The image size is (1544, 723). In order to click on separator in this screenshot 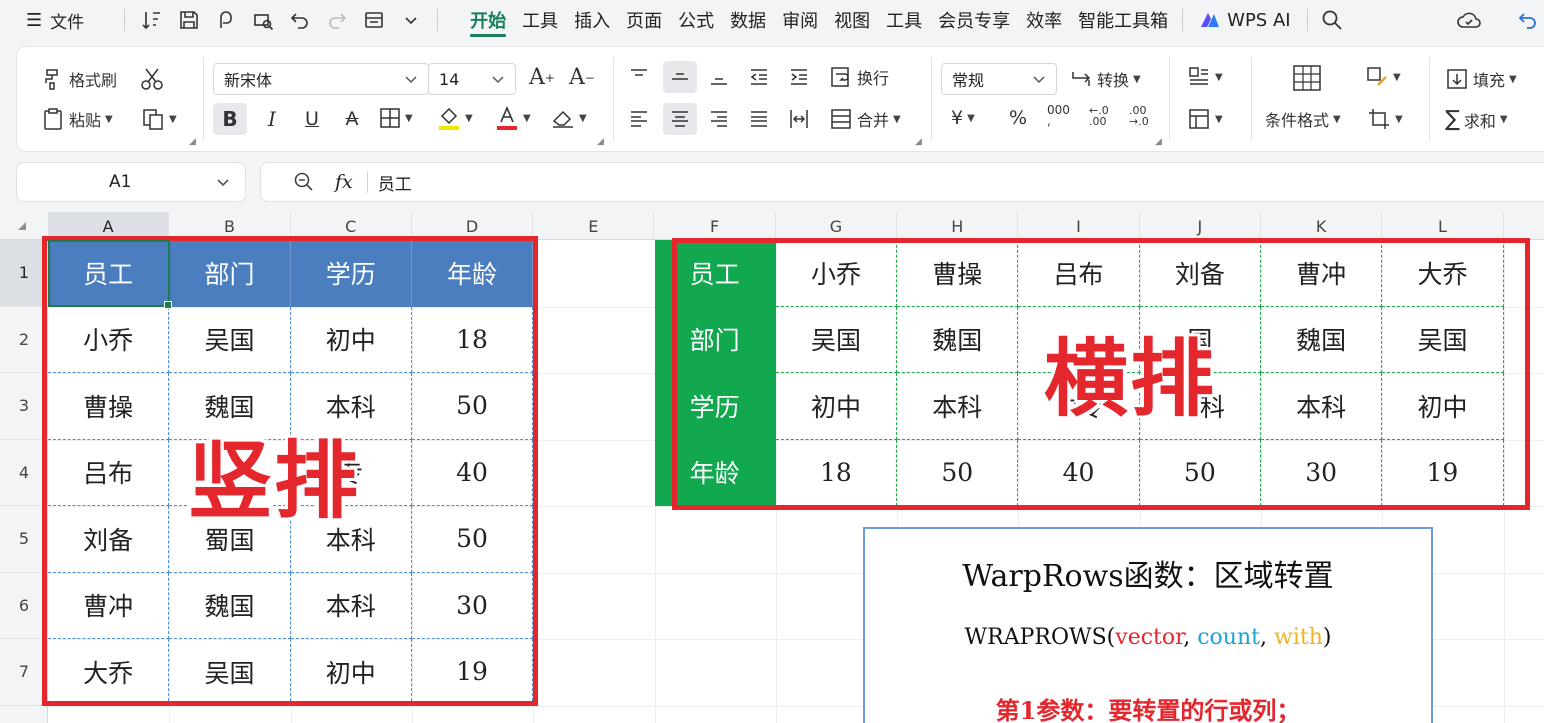, I will do `click(931, 99)`.